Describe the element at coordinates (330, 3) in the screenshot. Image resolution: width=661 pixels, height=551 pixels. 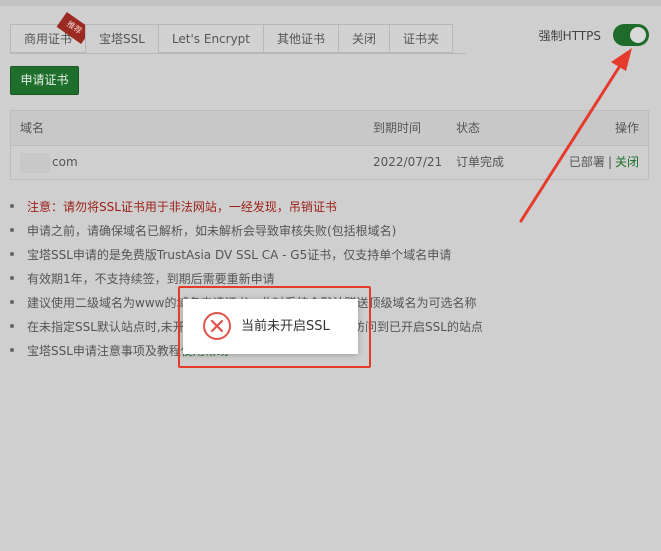
I see `top-bar` at that location.